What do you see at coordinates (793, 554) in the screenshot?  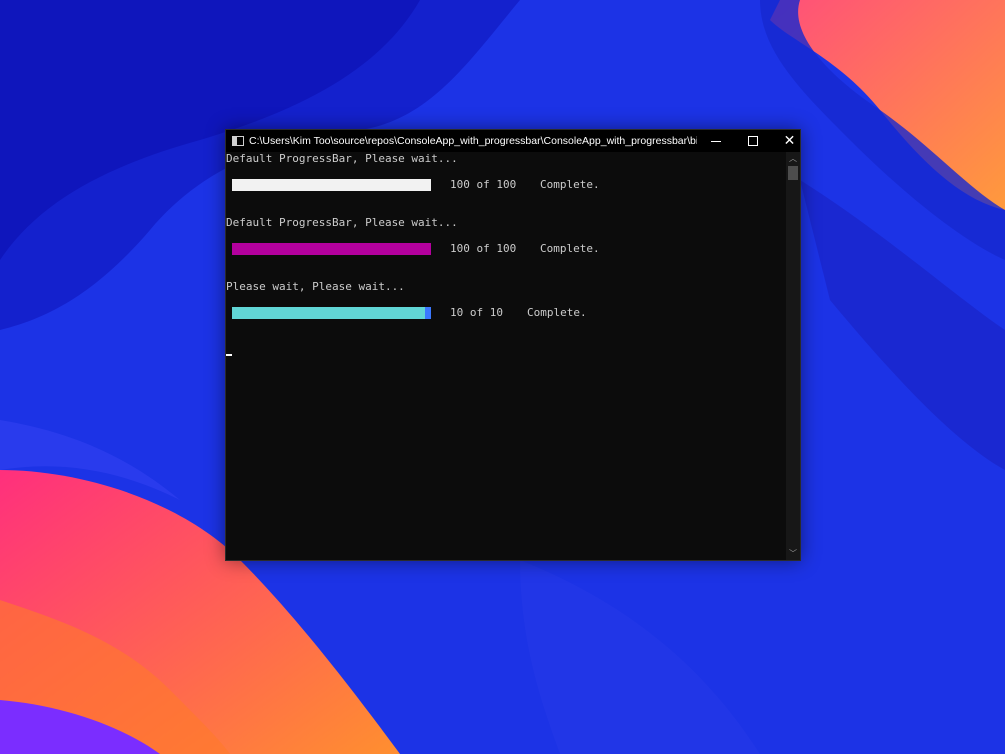 I see `scroll-down-icon: ﹀` at bounding box center [793, 554].